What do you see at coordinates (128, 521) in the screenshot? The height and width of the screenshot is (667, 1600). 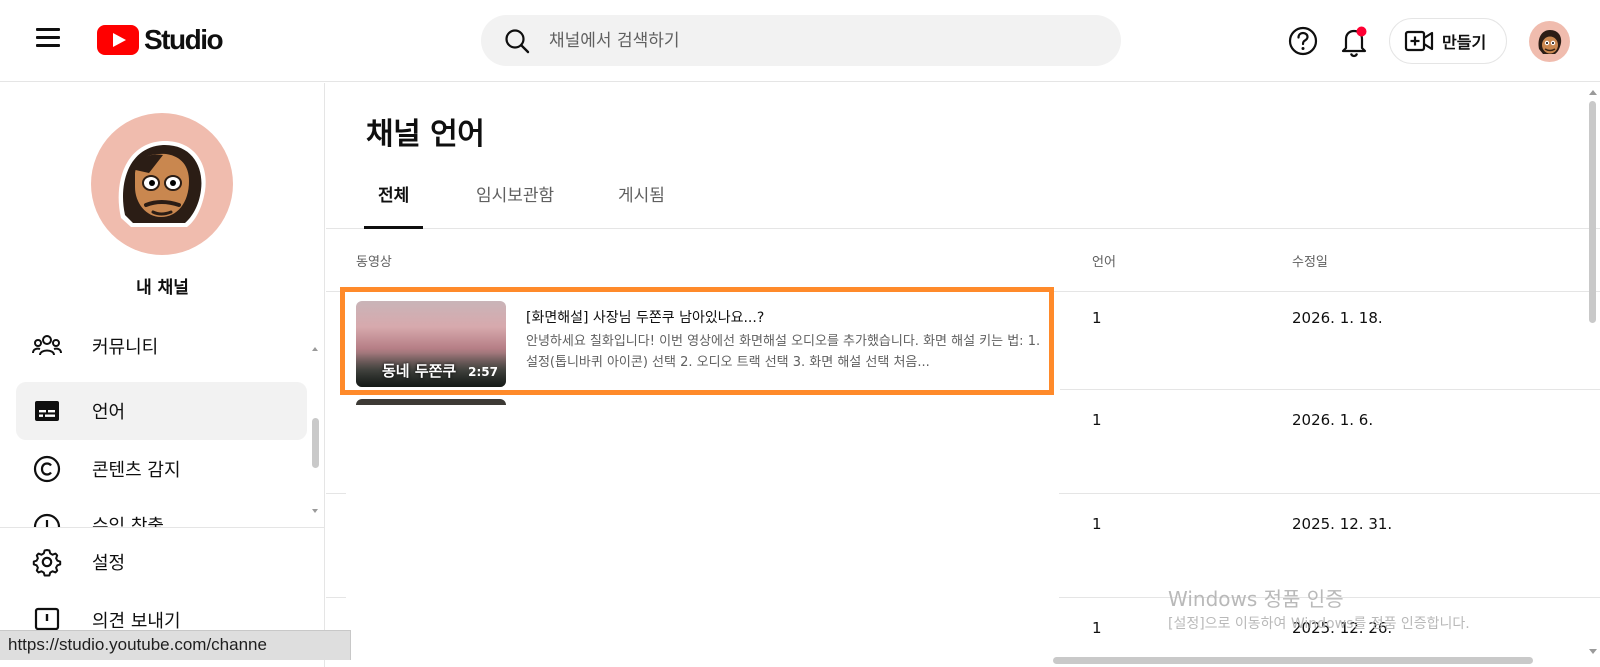 I see `sidebar-item-label: 수익 창출` at bounding box center [128, 521].